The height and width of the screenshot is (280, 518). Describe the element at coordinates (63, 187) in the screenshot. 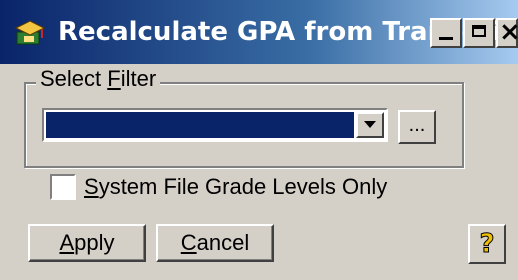

I see `system-grade-levels-checkbox` at that location.